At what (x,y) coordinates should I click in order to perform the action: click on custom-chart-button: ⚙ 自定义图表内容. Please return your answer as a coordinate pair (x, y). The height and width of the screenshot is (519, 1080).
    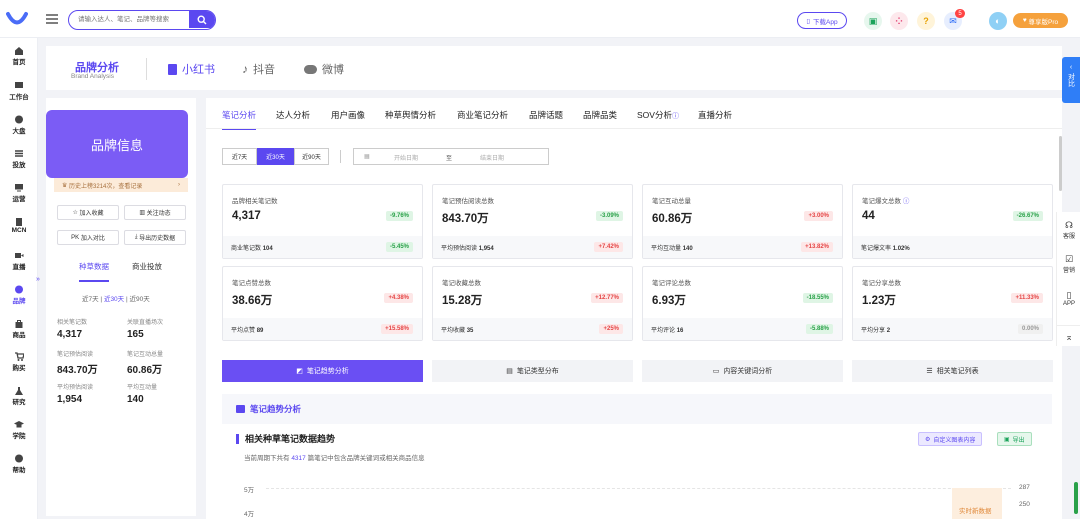
    Looking at the image, I should click on (950, 439).